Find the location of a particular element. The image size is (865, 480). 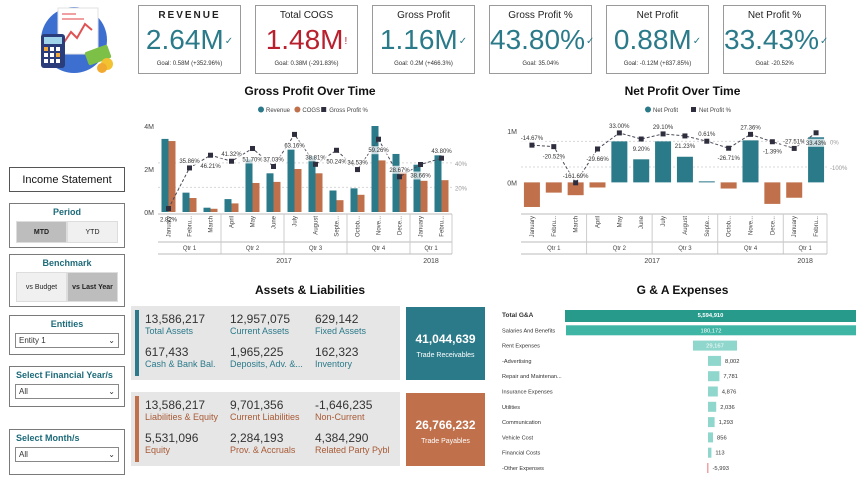

metric-cell: 13,586,217 Total Assets is located at coordinates (187, 324).